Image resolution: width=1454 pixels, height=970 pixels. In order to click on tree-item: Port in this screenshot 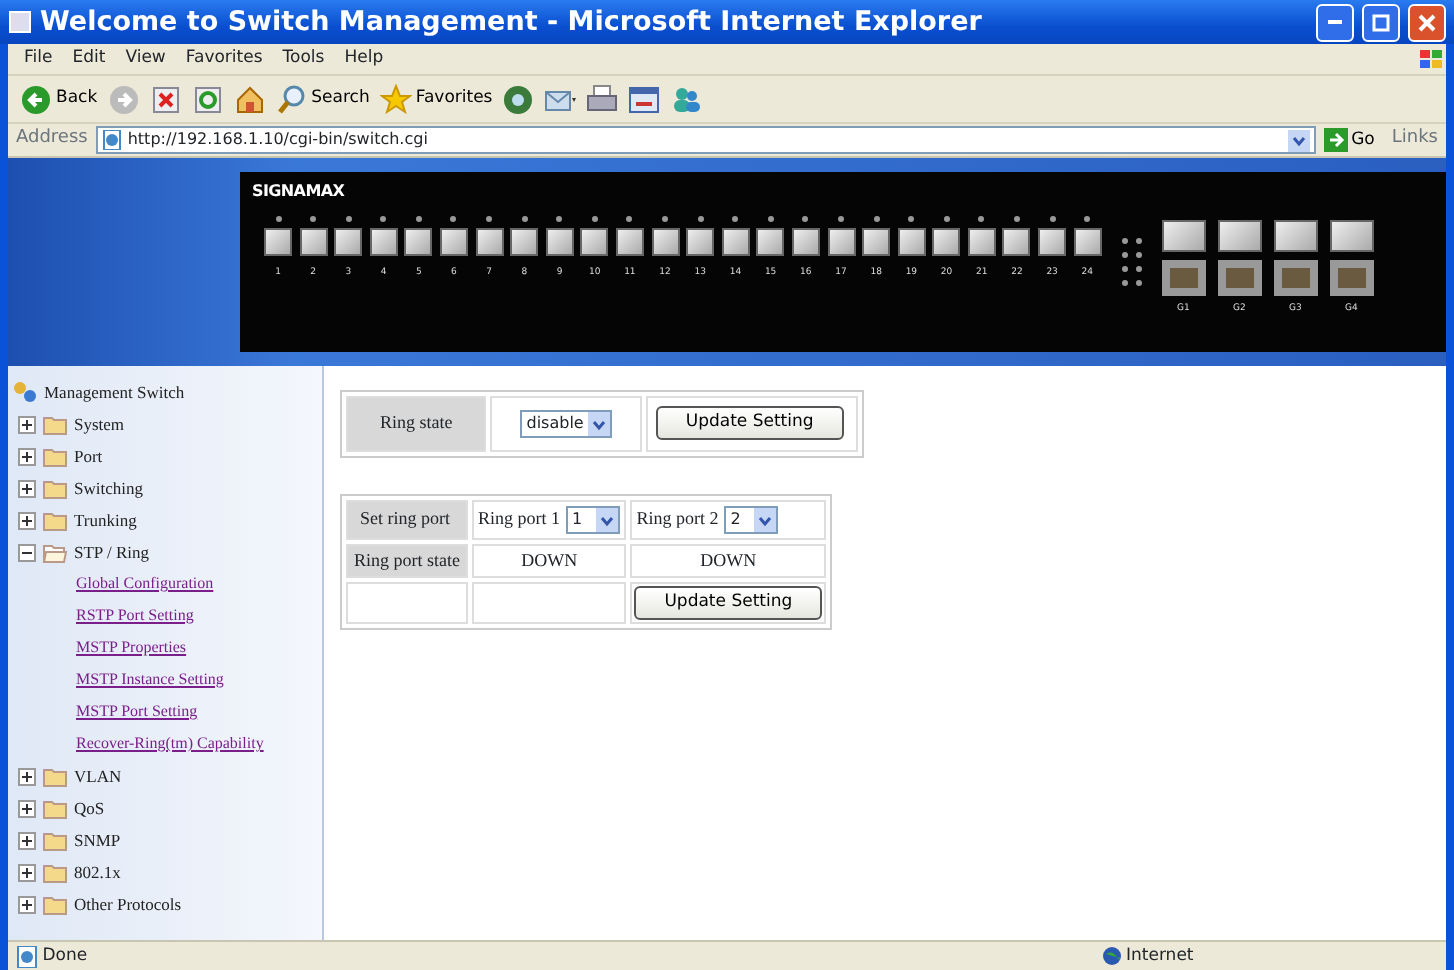, I will do `click(88, 456)`.